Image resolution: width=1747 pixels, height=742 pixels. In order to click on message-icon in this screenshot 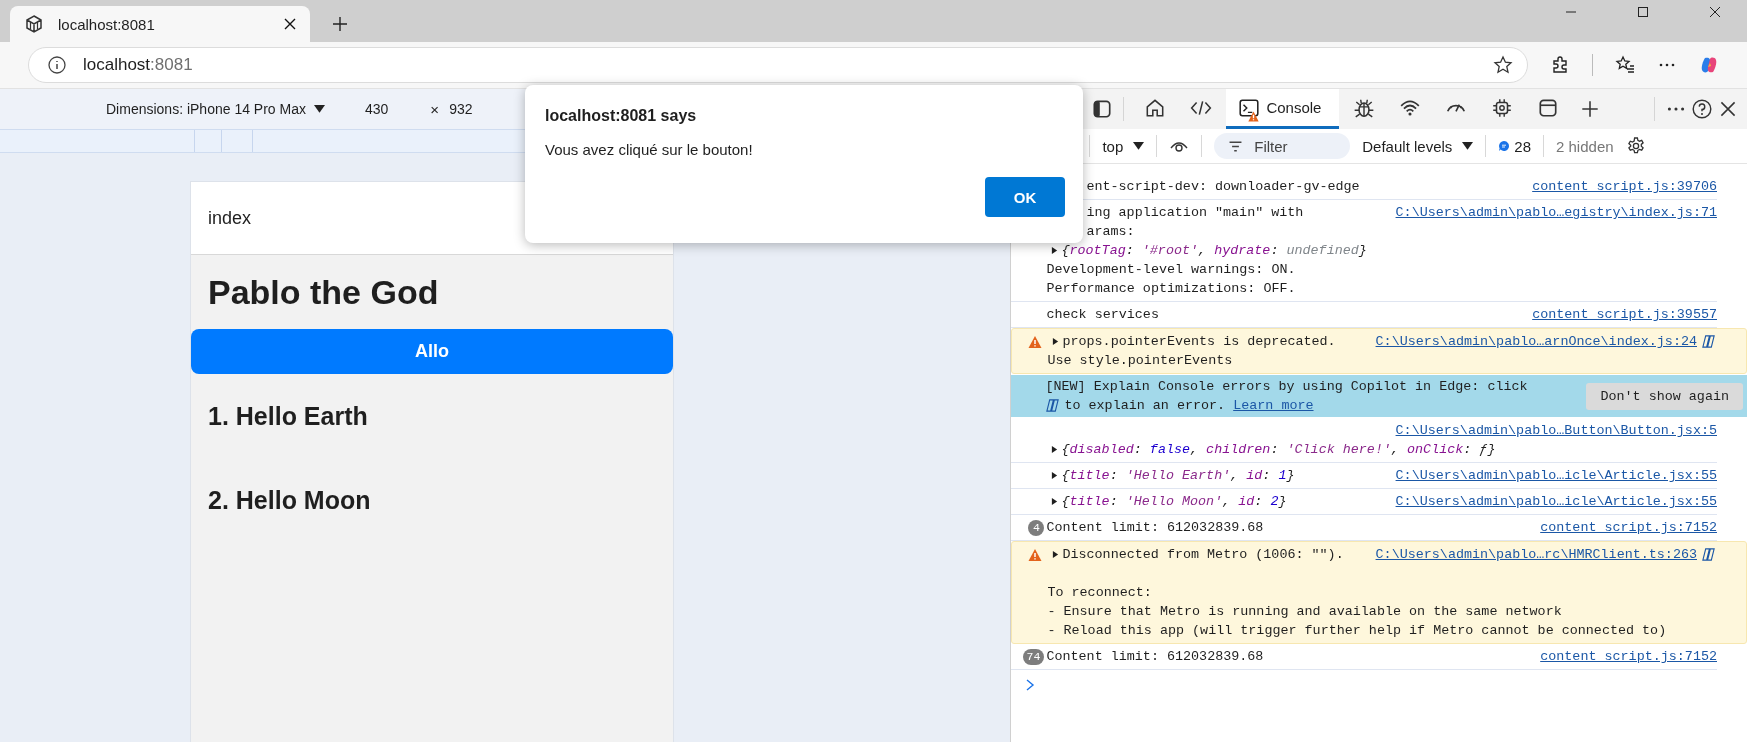, I will do `click(1504, 146)`.